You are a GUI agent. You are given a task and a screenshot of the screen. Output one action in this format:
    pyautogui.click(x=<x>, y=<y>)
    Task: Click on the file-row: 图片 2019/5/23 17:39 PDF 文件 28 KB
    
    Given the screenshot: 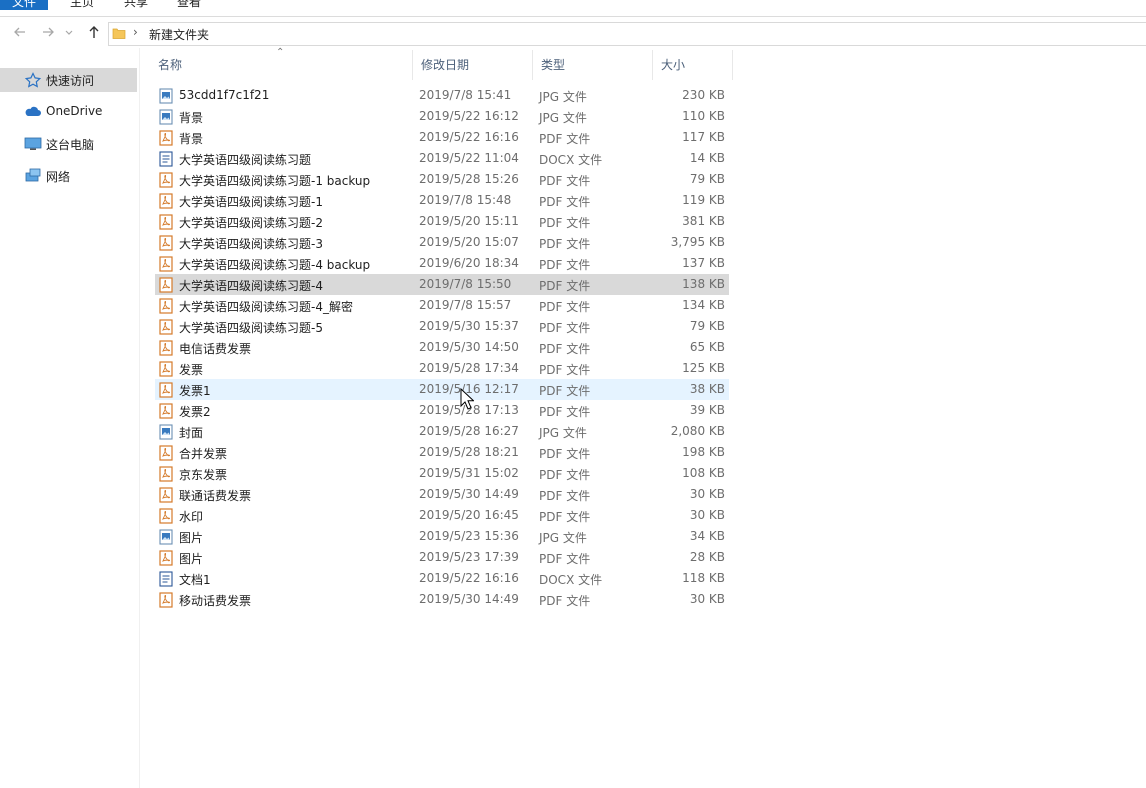 What is the action you would take?
    pyautogui.click(x=442, y=557)
    